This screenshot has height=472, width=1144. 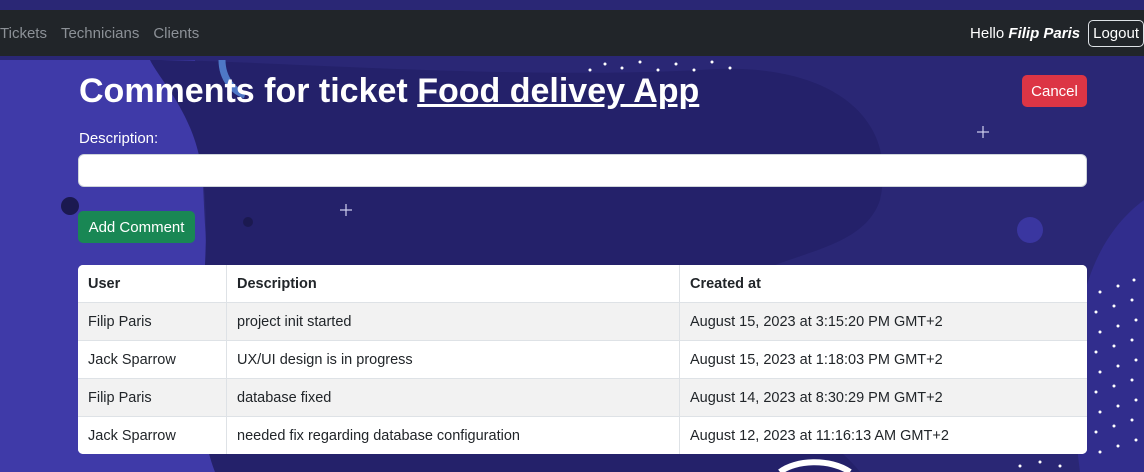 I want to click on page-title: Comments for ticket Food delivey App, so click(x=389, y=91).